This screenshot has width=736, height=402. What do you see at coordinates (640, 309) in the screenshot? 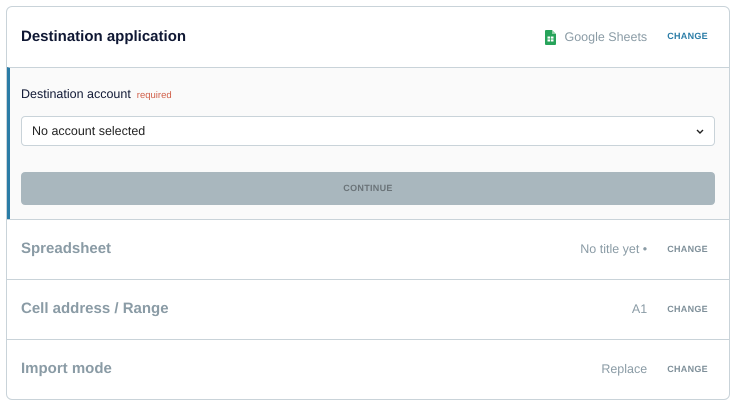
I see `step-value: A1` at bounding box center [640, 309].